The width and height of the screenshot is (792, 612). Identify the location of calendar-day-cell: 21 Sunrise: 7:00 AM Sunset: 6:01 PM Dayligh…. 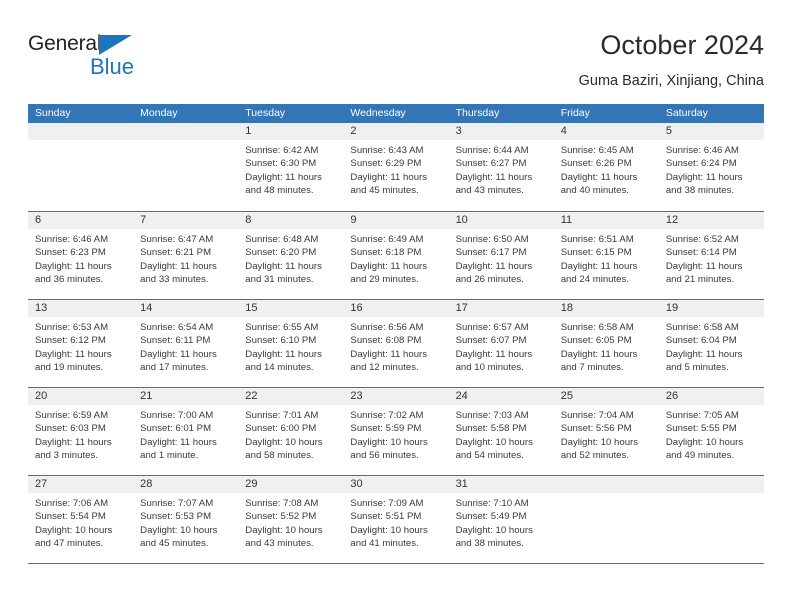
(186, 431).